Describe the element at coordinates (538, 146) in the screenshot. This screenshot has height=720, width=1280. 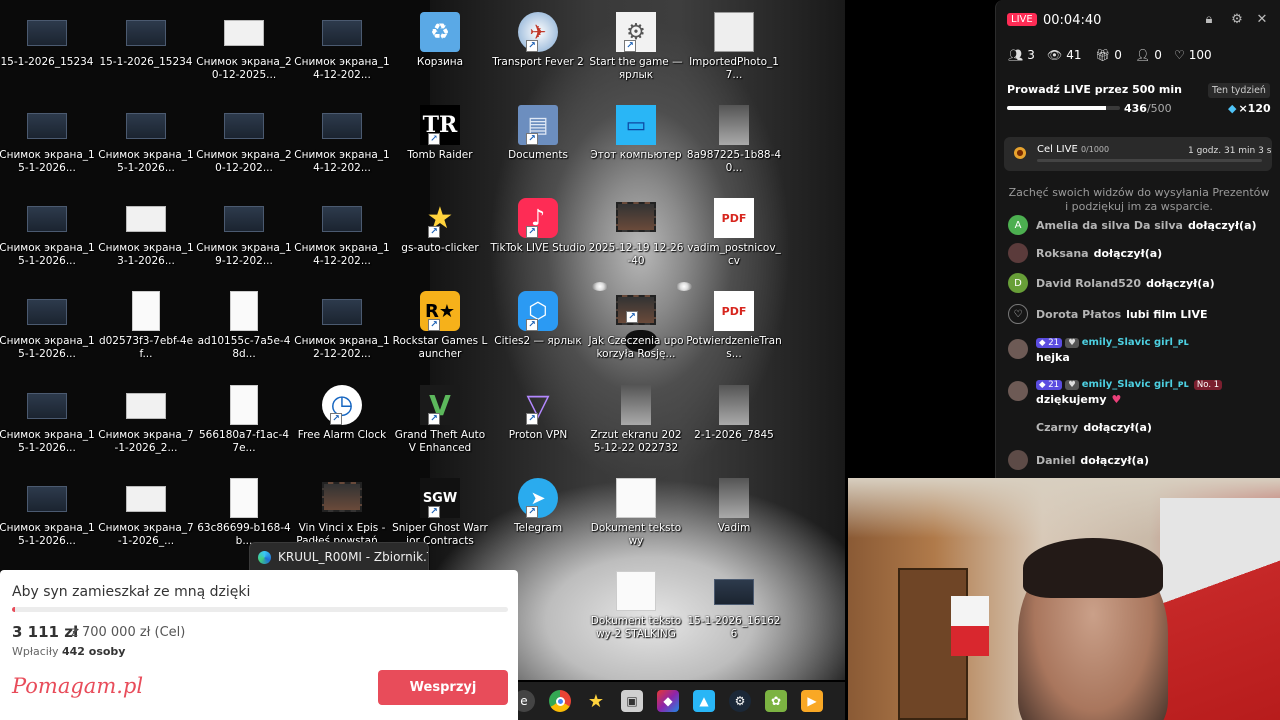
I see `desktop-icon: ▤ ↗ Documents` at that location.